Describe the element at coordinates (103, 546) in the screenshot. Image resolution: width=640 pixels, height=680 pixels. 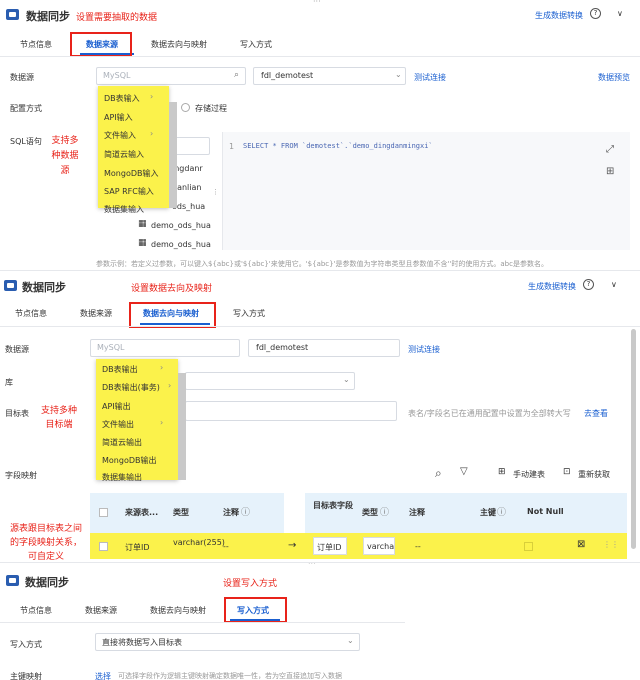
I see `row-checkbox` at that location.